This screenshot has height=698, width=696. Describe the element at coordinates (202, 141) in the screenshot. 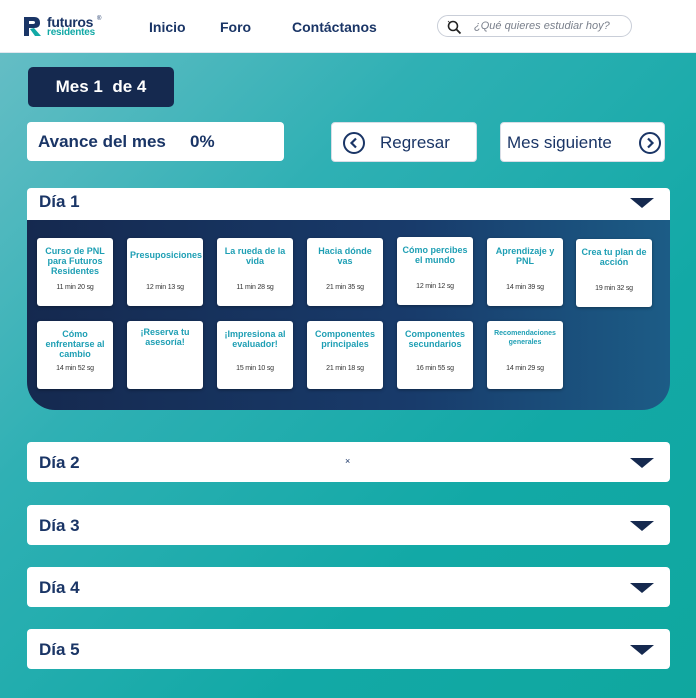

I see `progress-value: 0%` at that location.